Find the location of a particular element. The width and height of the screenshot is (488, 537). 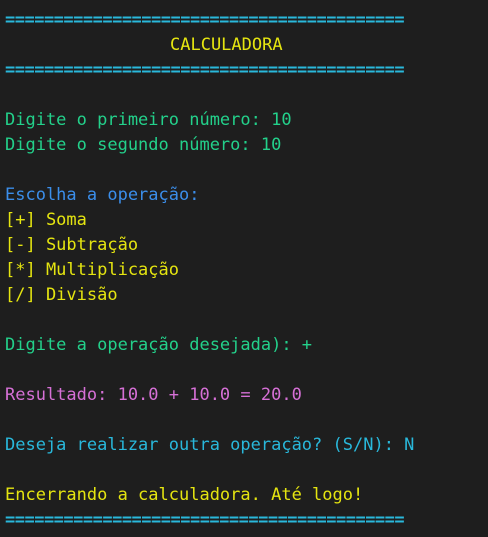

menu-item-soma: [+] Soma is located at coordinates (46, 220).